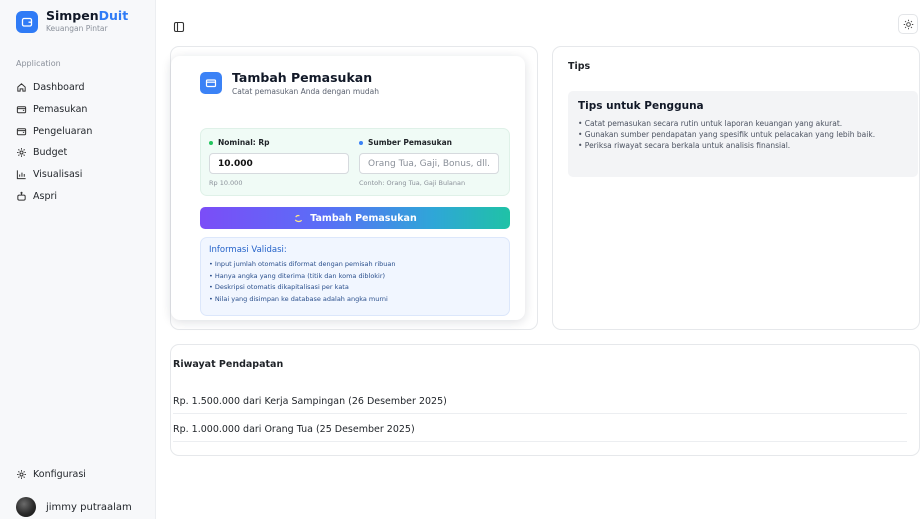 The width and height of the screenshot is (920, 519). Describe the element at coordinates (21, 175) in the screenshot. I see `bar-chart-icon` at that location.